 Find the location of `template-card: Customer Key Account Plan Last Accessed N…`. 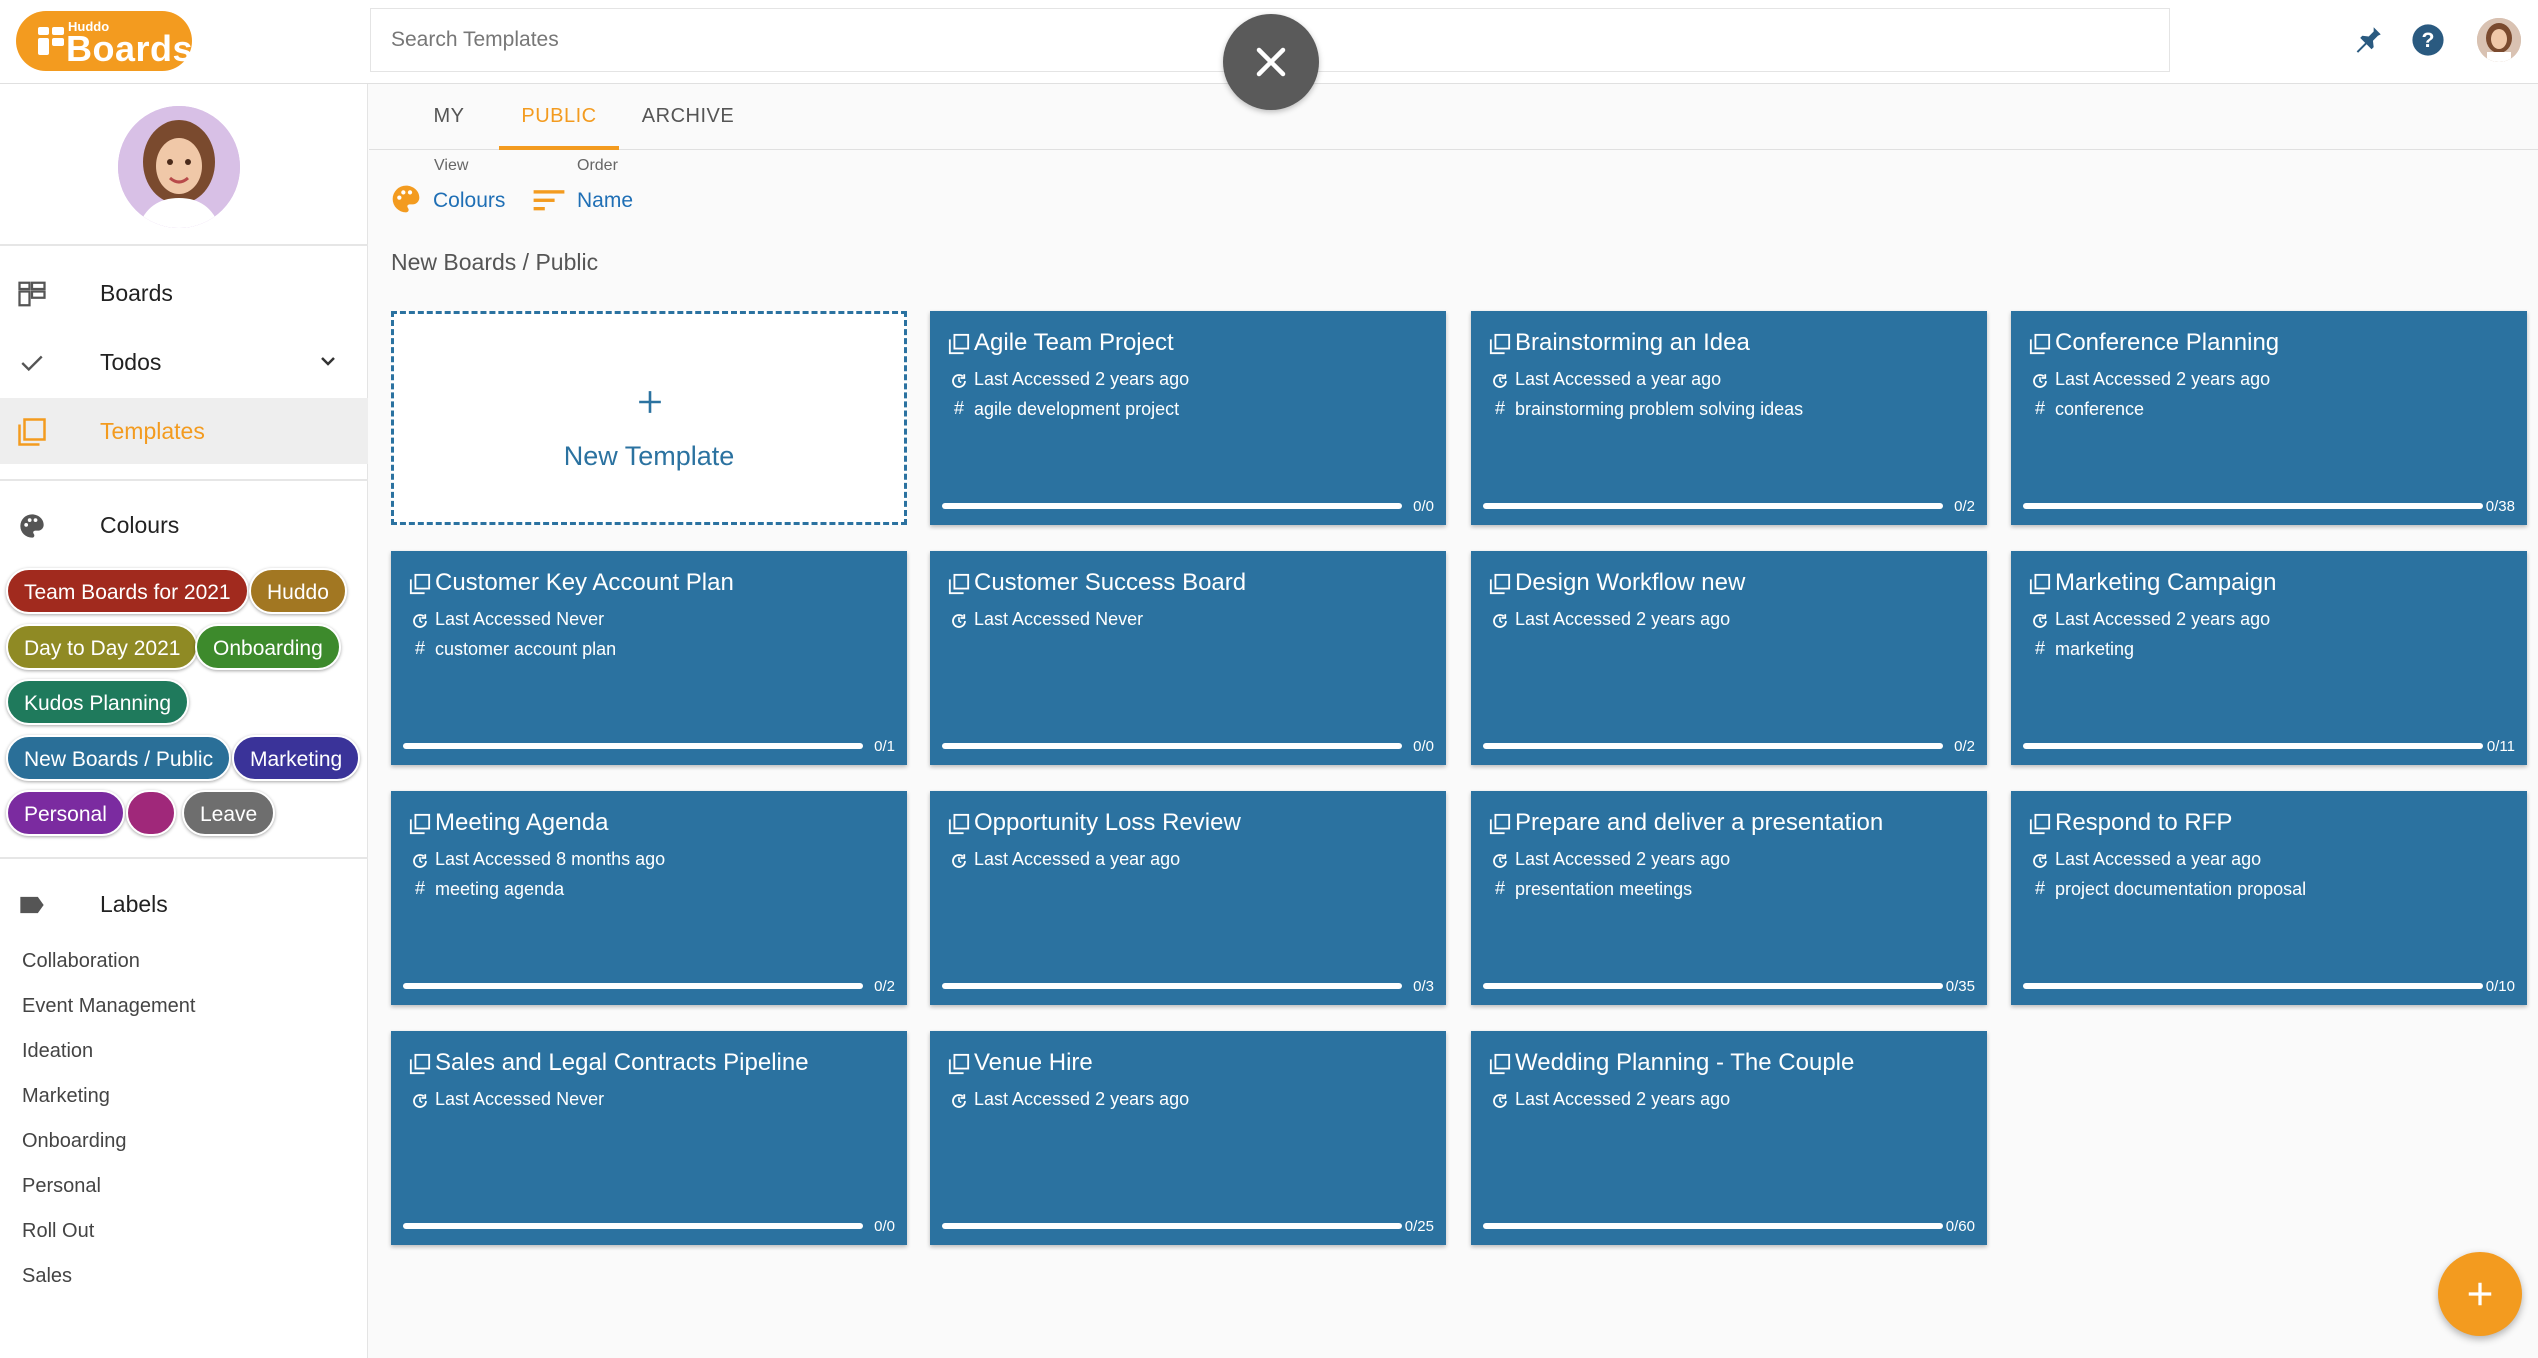

template-card: Customer Key Account Plan Last Accessed N… is located at coordinates (649, 658).